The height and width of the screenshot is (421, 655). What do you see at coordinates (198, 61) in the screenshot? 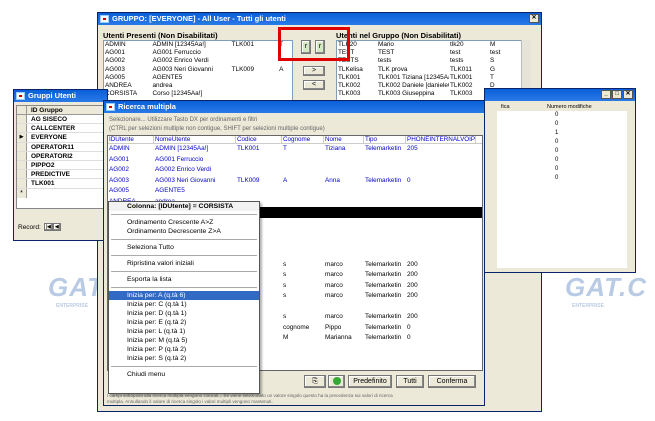
I see `list-item: AG002 AG002 Enrico Verdi` at bounding box center [198, 61].